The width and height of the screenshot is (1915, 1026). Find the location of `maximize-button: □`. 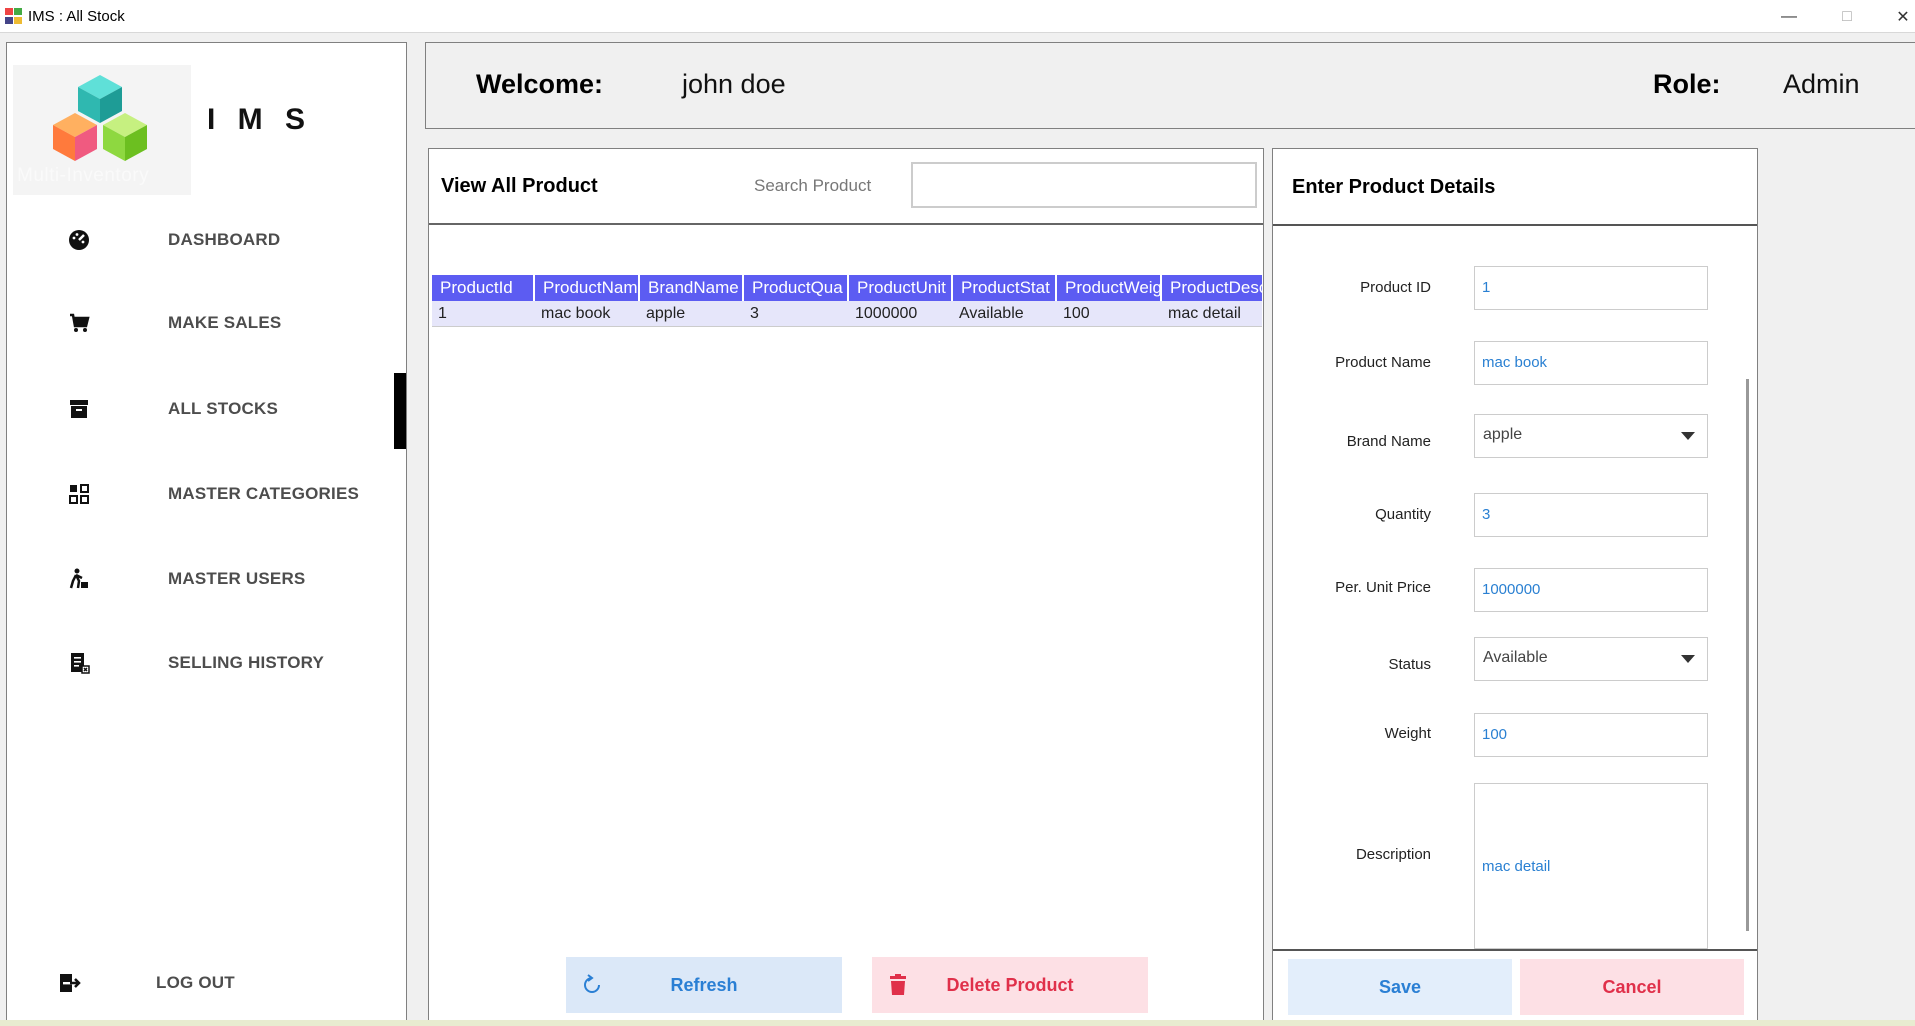

maximize-button: □ is located at coordinates (1847, 16).